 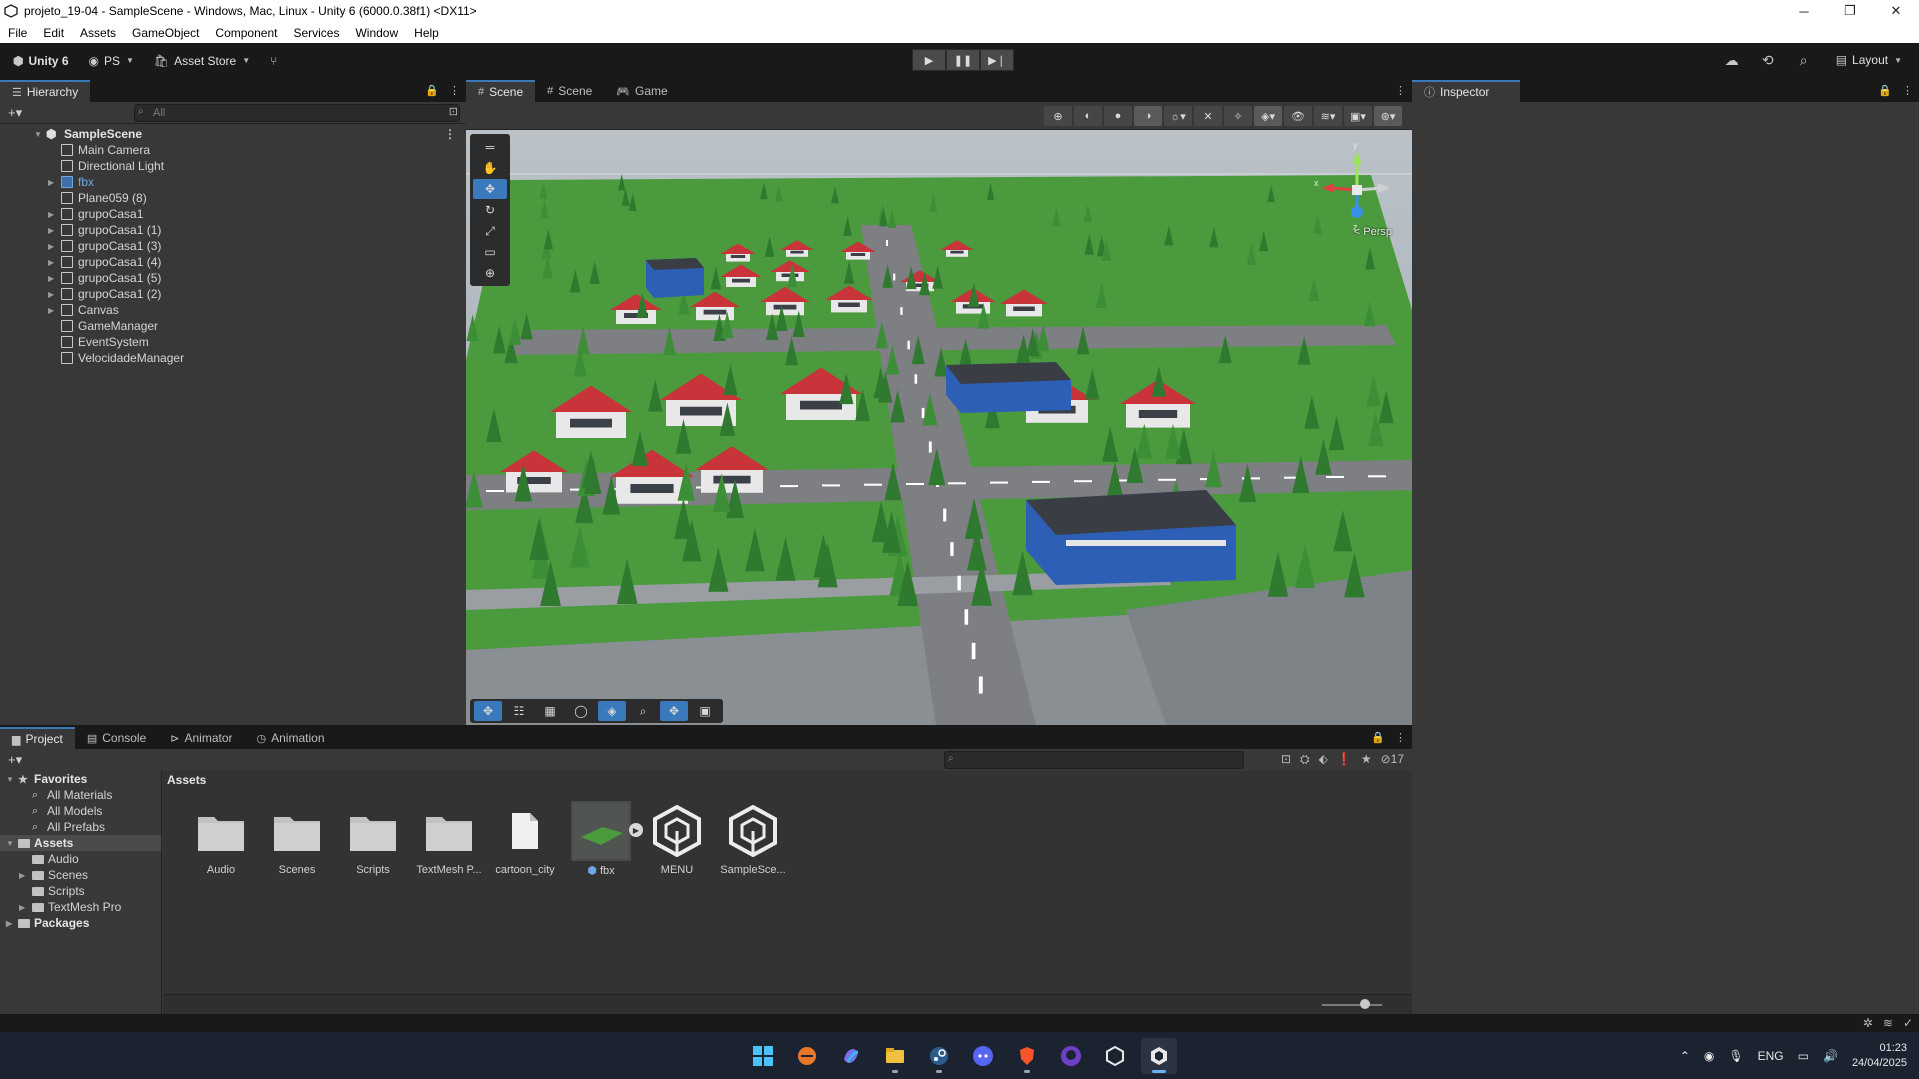 What do you see at coordinates (1388, 116) in the screenshot?
I see `gizmos-dropdown-icon: ⊛▾` at bounding box center [1388, 116].